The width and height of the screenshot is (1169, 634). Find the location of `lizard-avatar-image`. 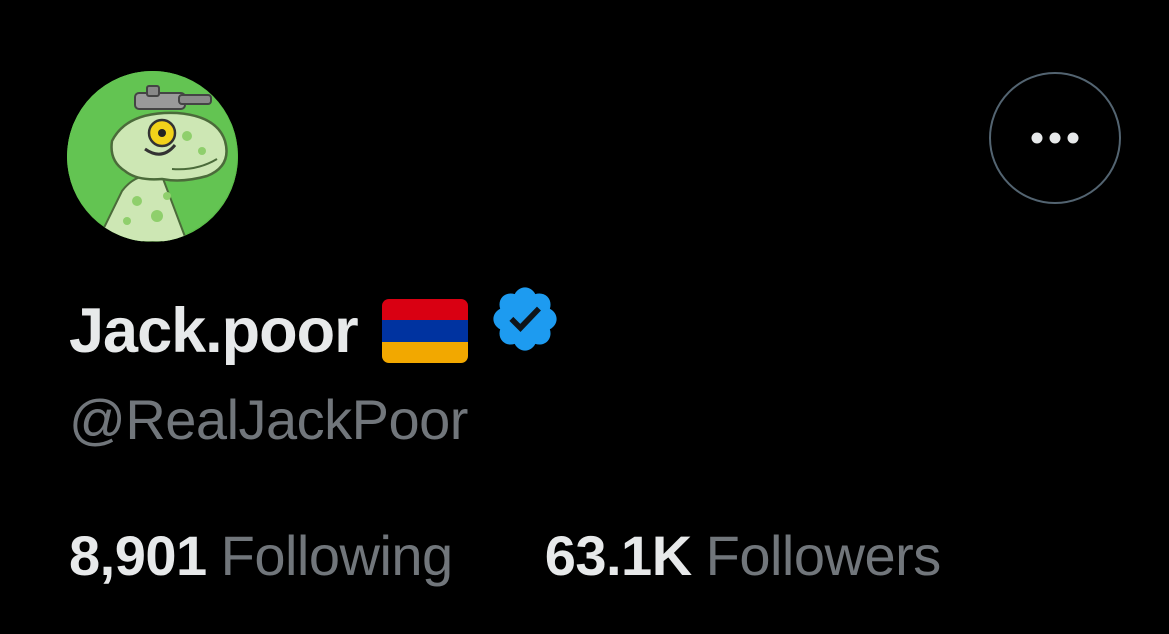

lizard-avatar-image is located at coordinates (152, 156).